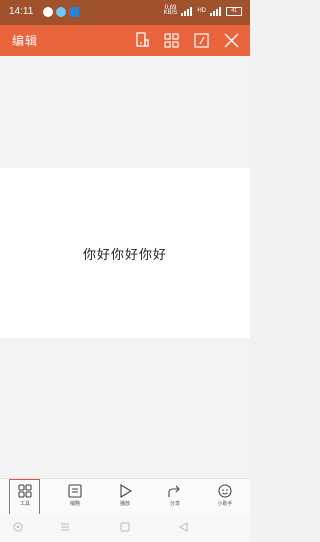 The image size is (320, 542). I want to click on status-bar: 14:11 0.69 KB/S HD 41, so click(125, 12).